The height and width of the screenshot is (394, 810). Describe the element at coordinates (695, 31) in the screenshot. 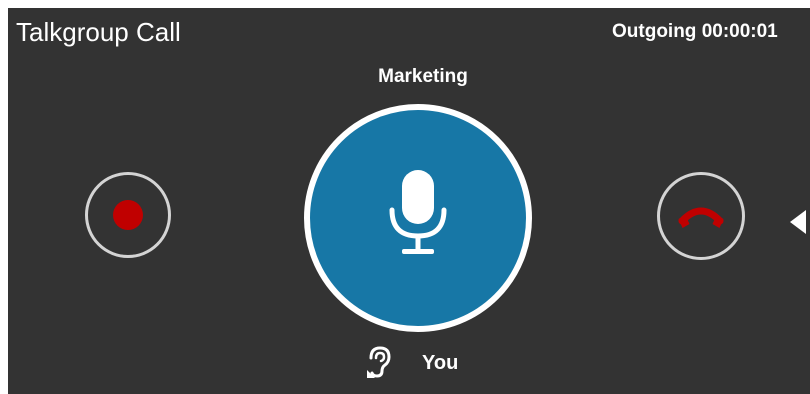

I see `call-status-timer: Outgoing 00:00:01` at that location.